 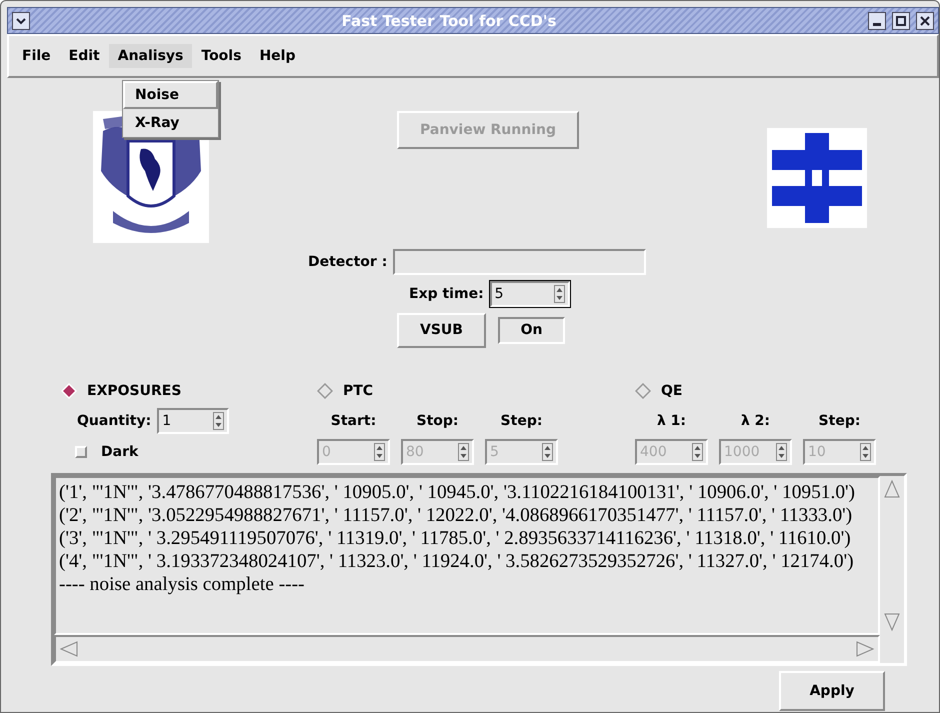 What do you see at coordinates (449, 21) in the screenshot?
I see `window-title: Fast Tester Tool for CCD's` at bounding box center [449, 21].